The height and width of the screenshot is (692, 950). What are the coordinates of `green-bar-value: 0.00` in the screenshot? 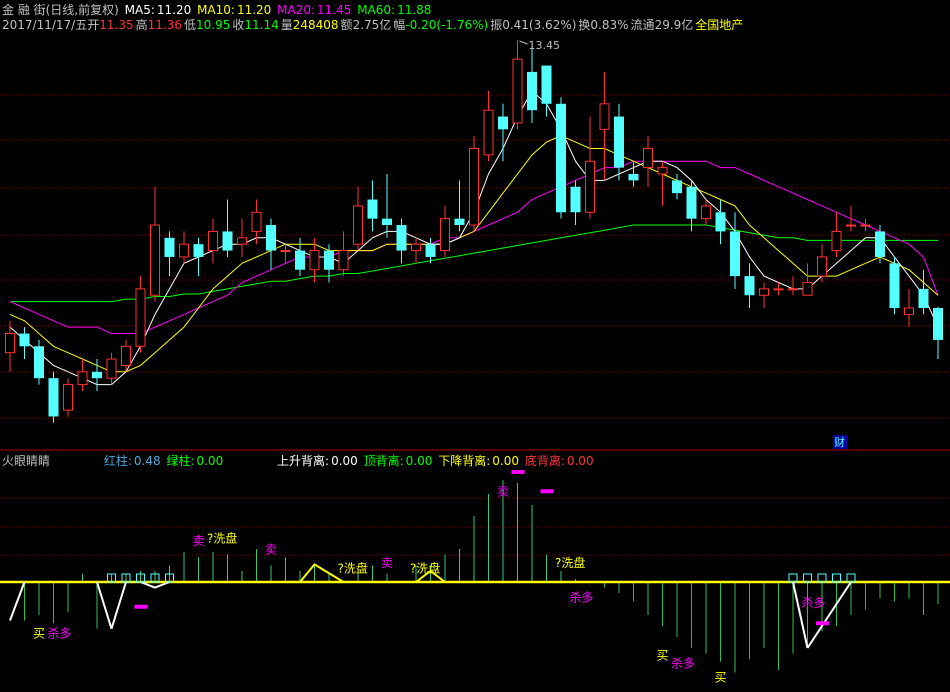 It's located at (210, 461).